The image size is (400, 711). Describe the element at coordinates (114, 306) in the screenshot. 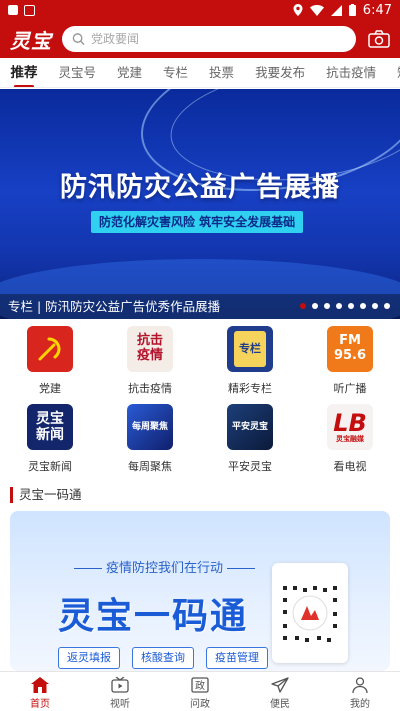

I see `banner-caption-text: 专栏 | 防汛防灾公益广告优秀作品展播` at that location.